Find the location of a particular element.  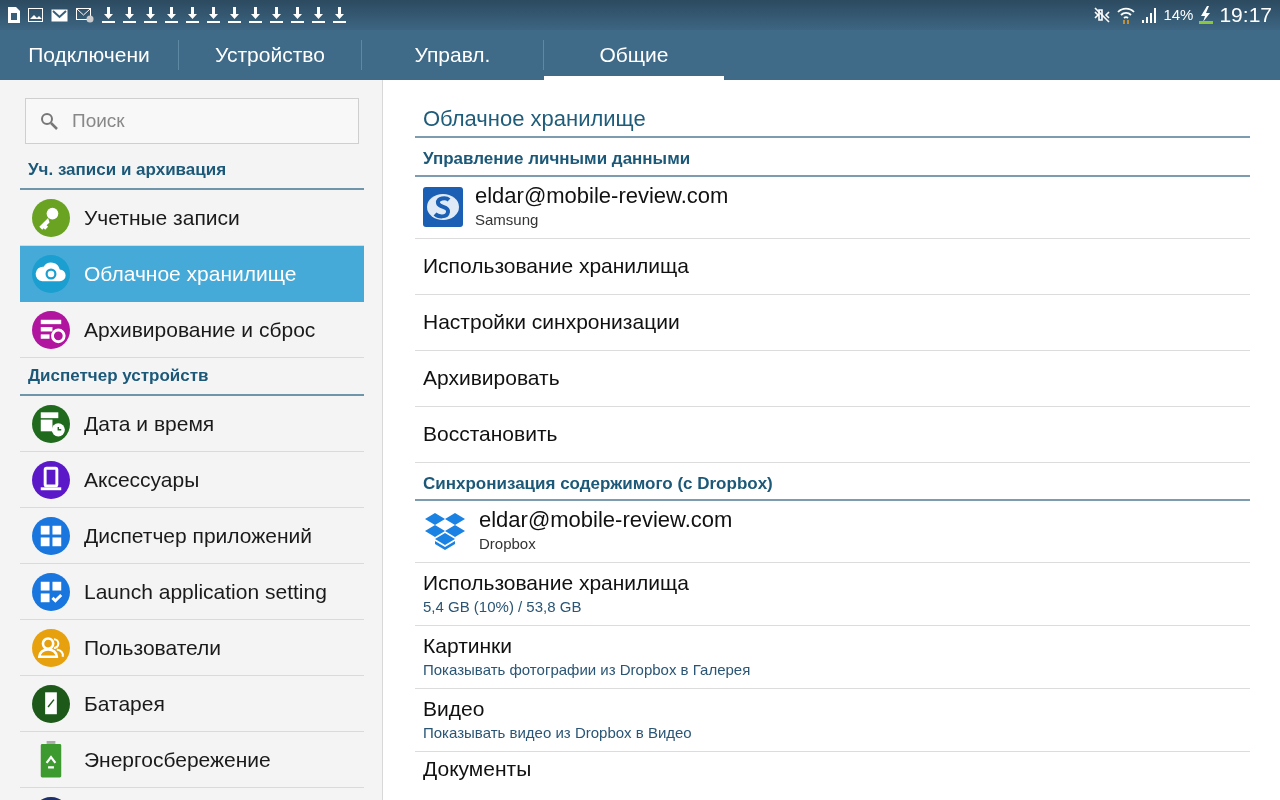

sidebar-item: Энергосбережение is located at coordinates (192, 760).